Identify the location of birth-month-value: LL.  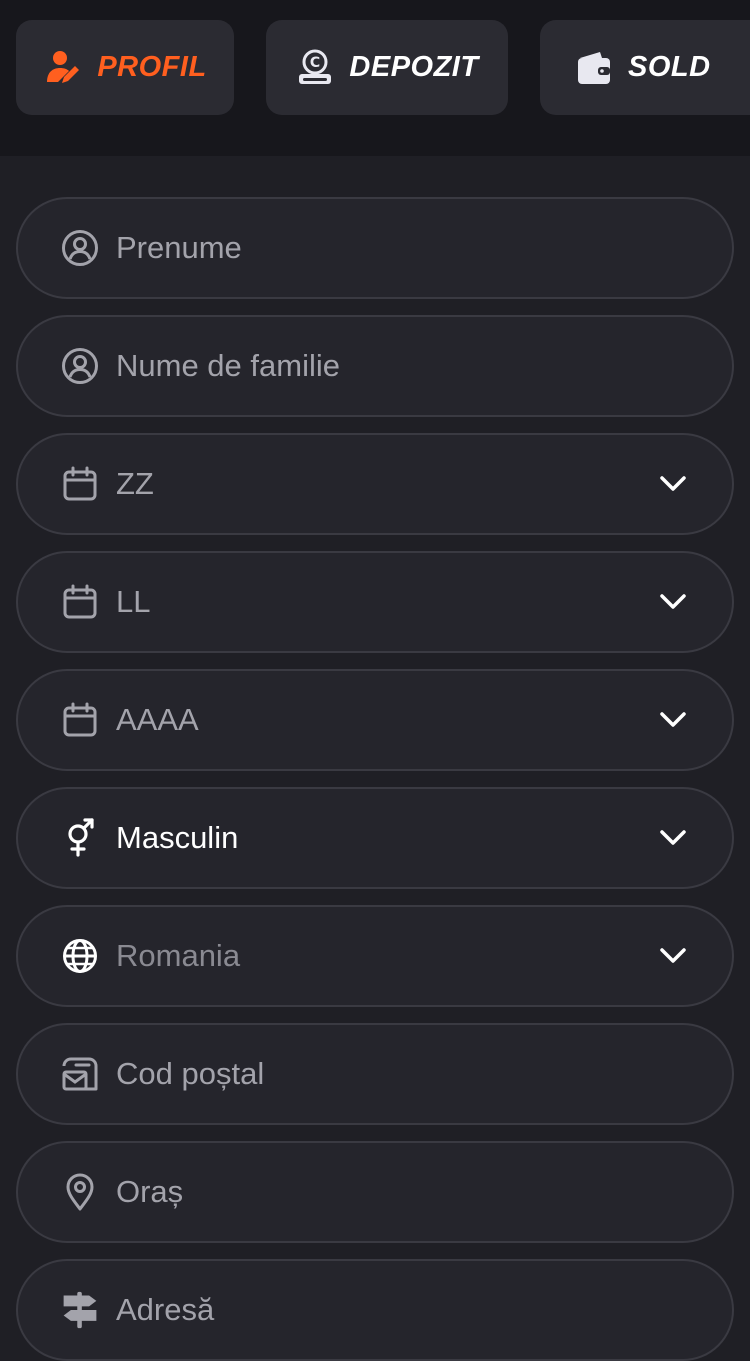
(133, 601).